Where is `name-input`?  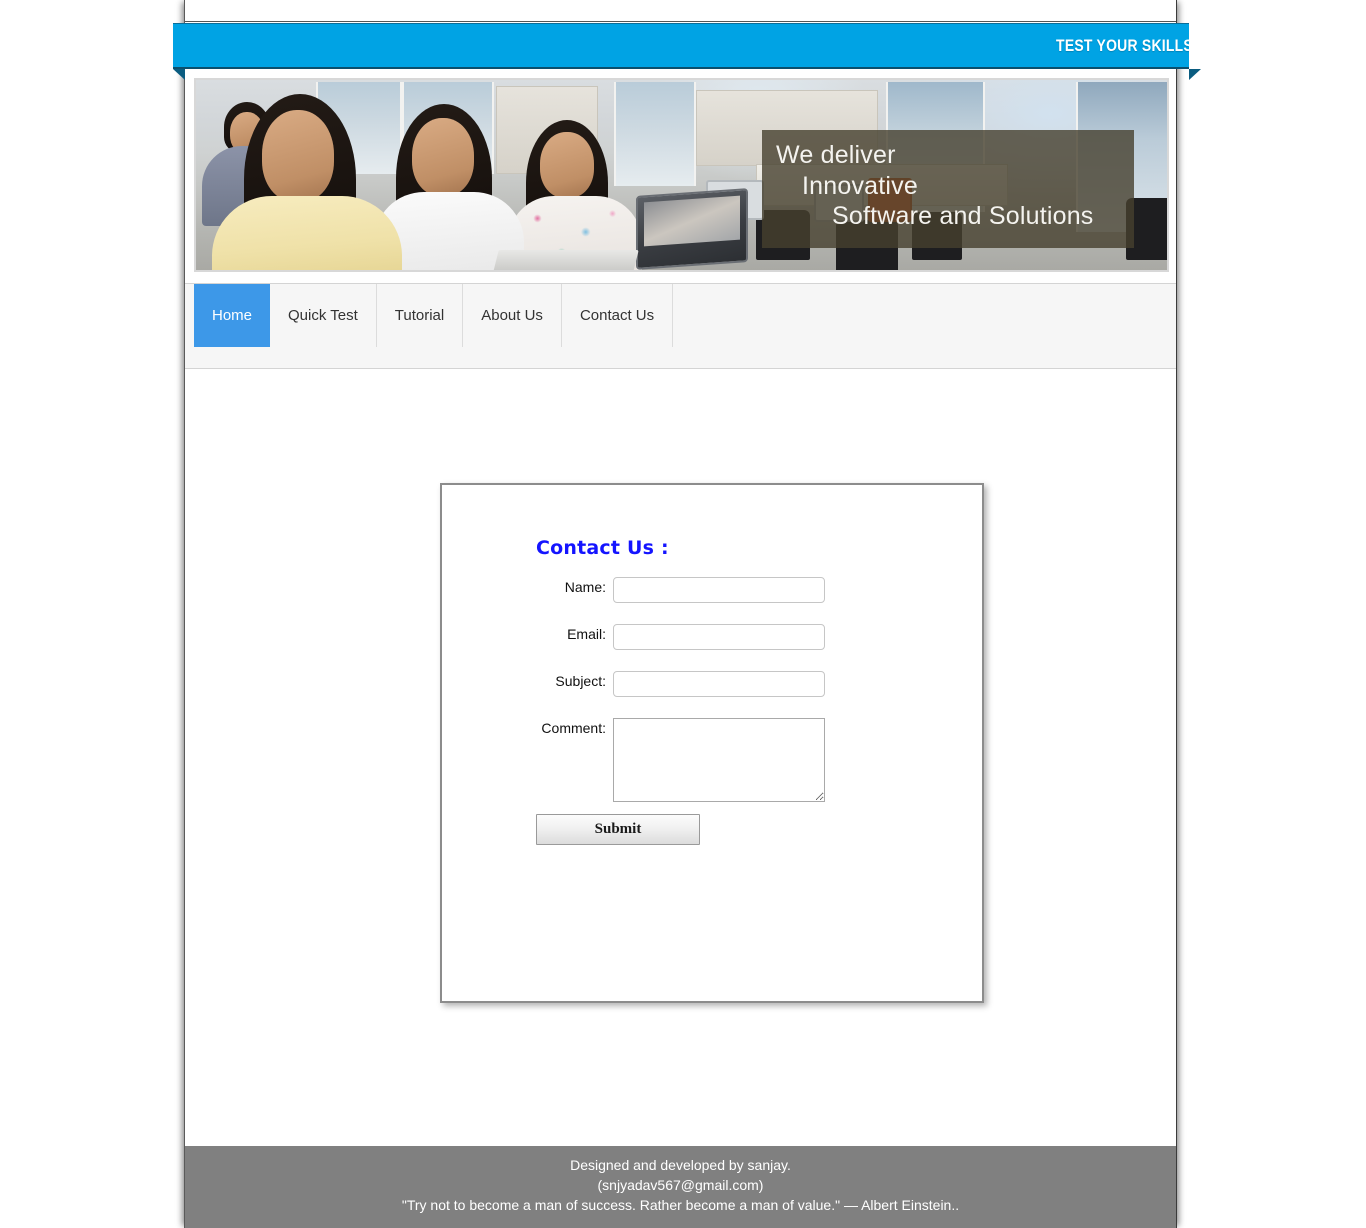
name-input is located at coordinates (719, 590).